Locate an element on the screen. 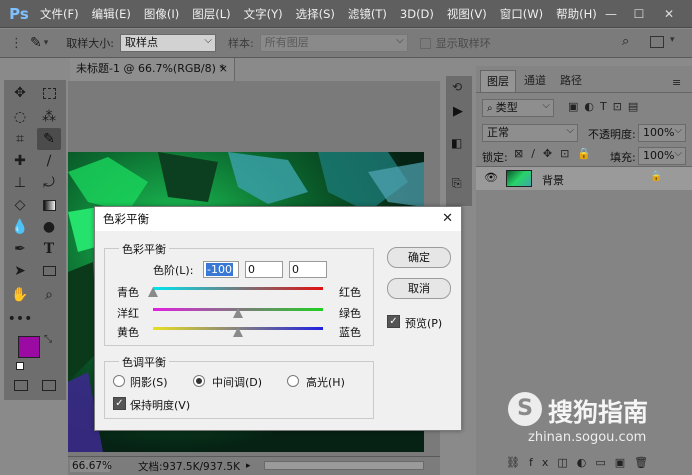 This screenshot has width=692, height=475. menu-select: 选择(S) is located at coordinates (315, 14).